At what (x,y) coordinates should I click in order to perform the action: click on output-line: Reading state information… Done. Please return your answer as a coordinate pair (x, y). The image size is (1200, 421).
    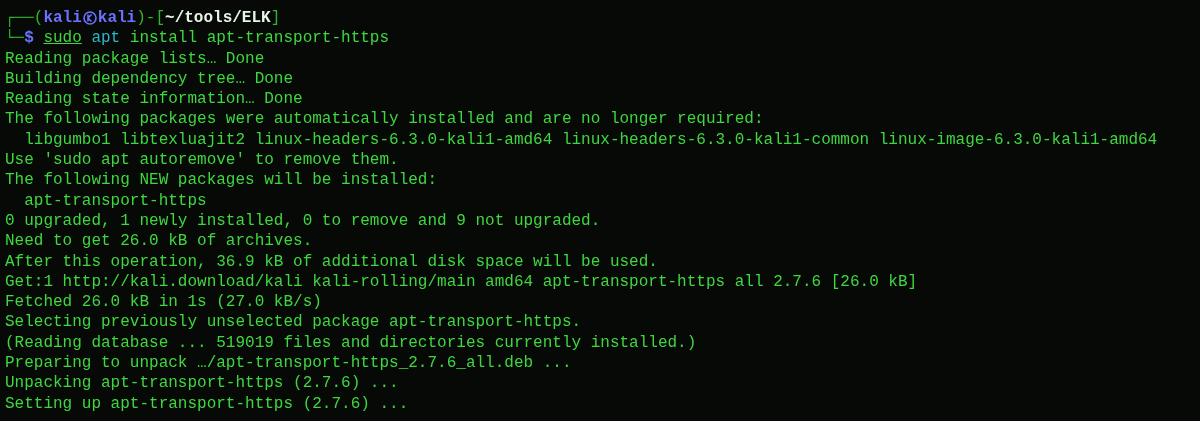
    Looking at the image, I should click on (154, 99).